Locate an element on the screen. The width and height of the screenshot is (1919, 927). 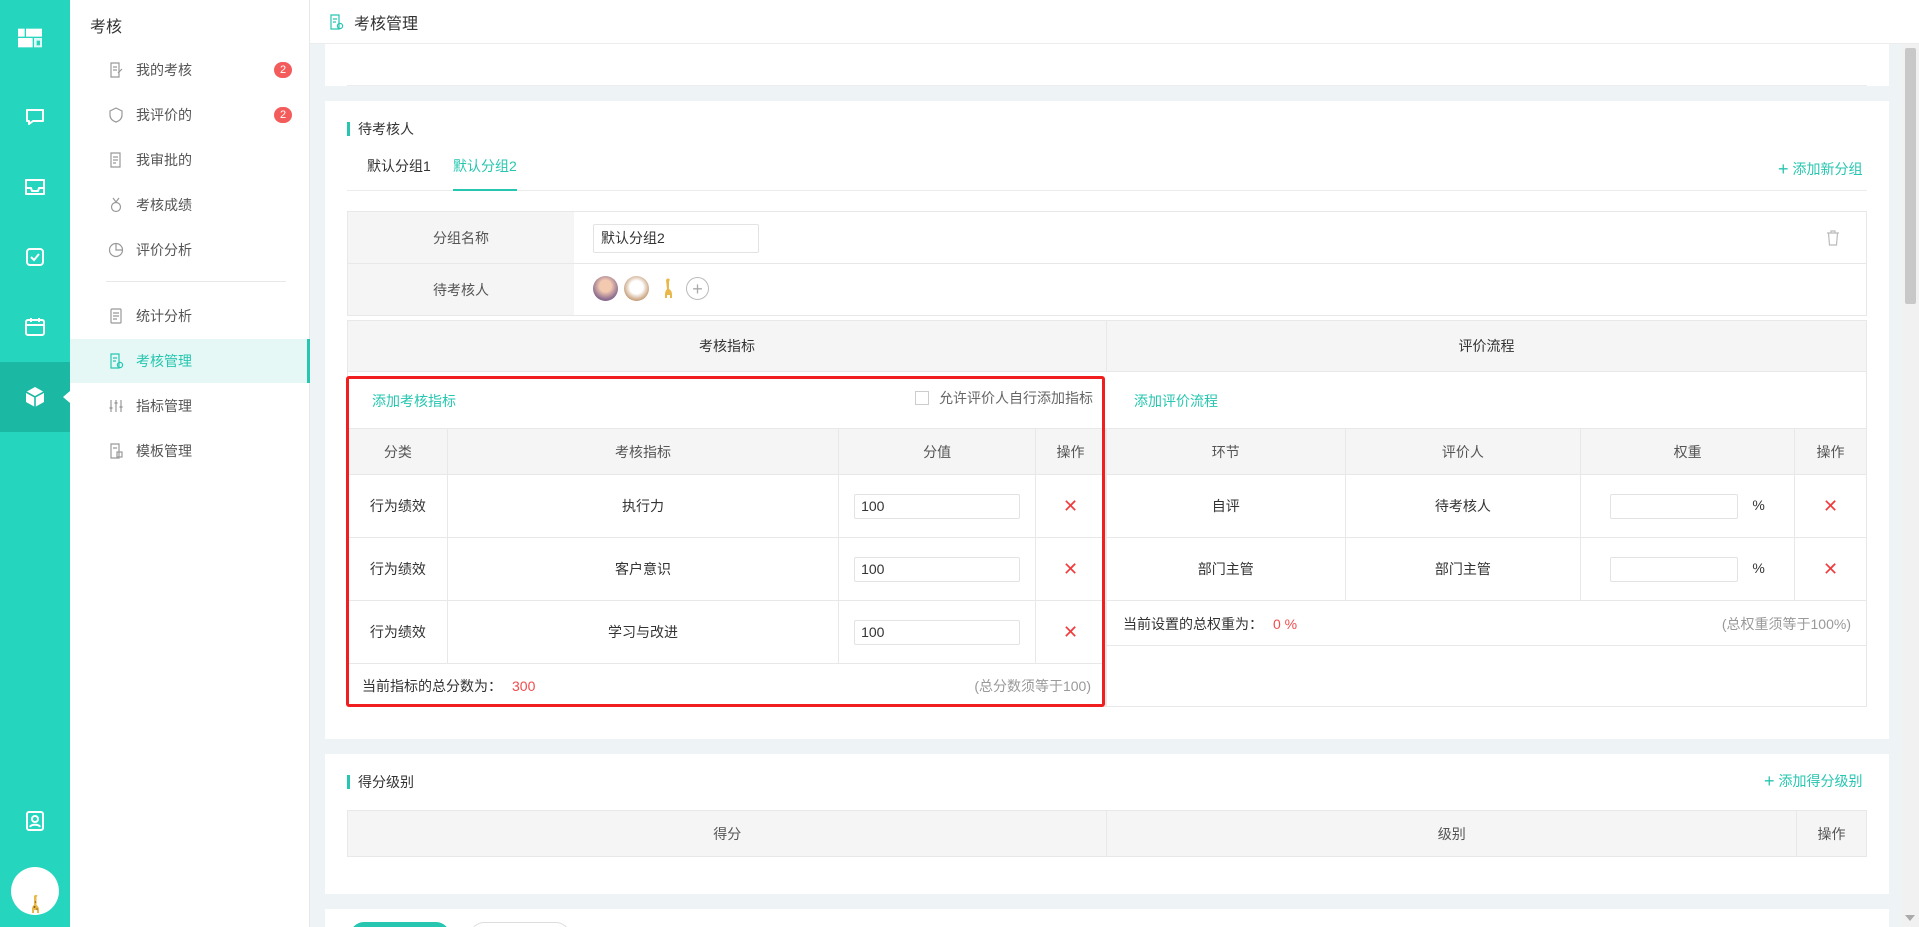
scroll-down-icon is located at coordinates (1910, 918).